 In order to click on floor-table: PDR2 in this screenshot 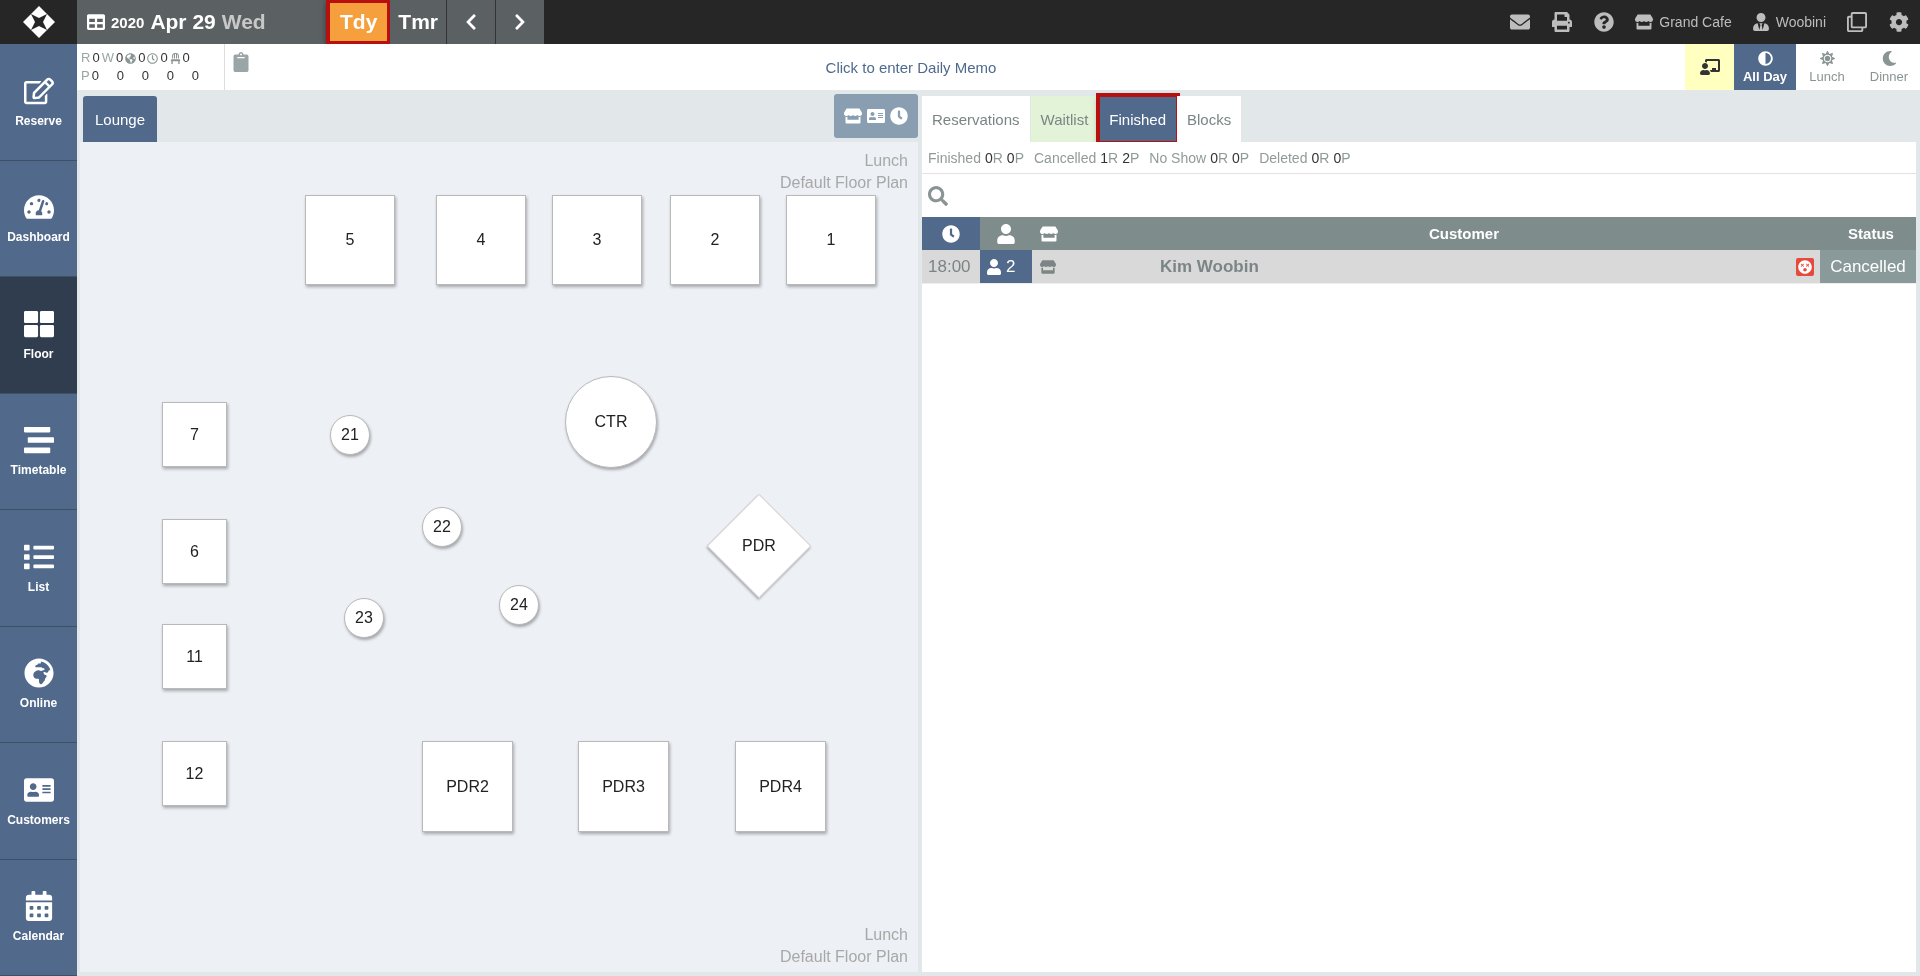, I will do `click(467, 786)`.